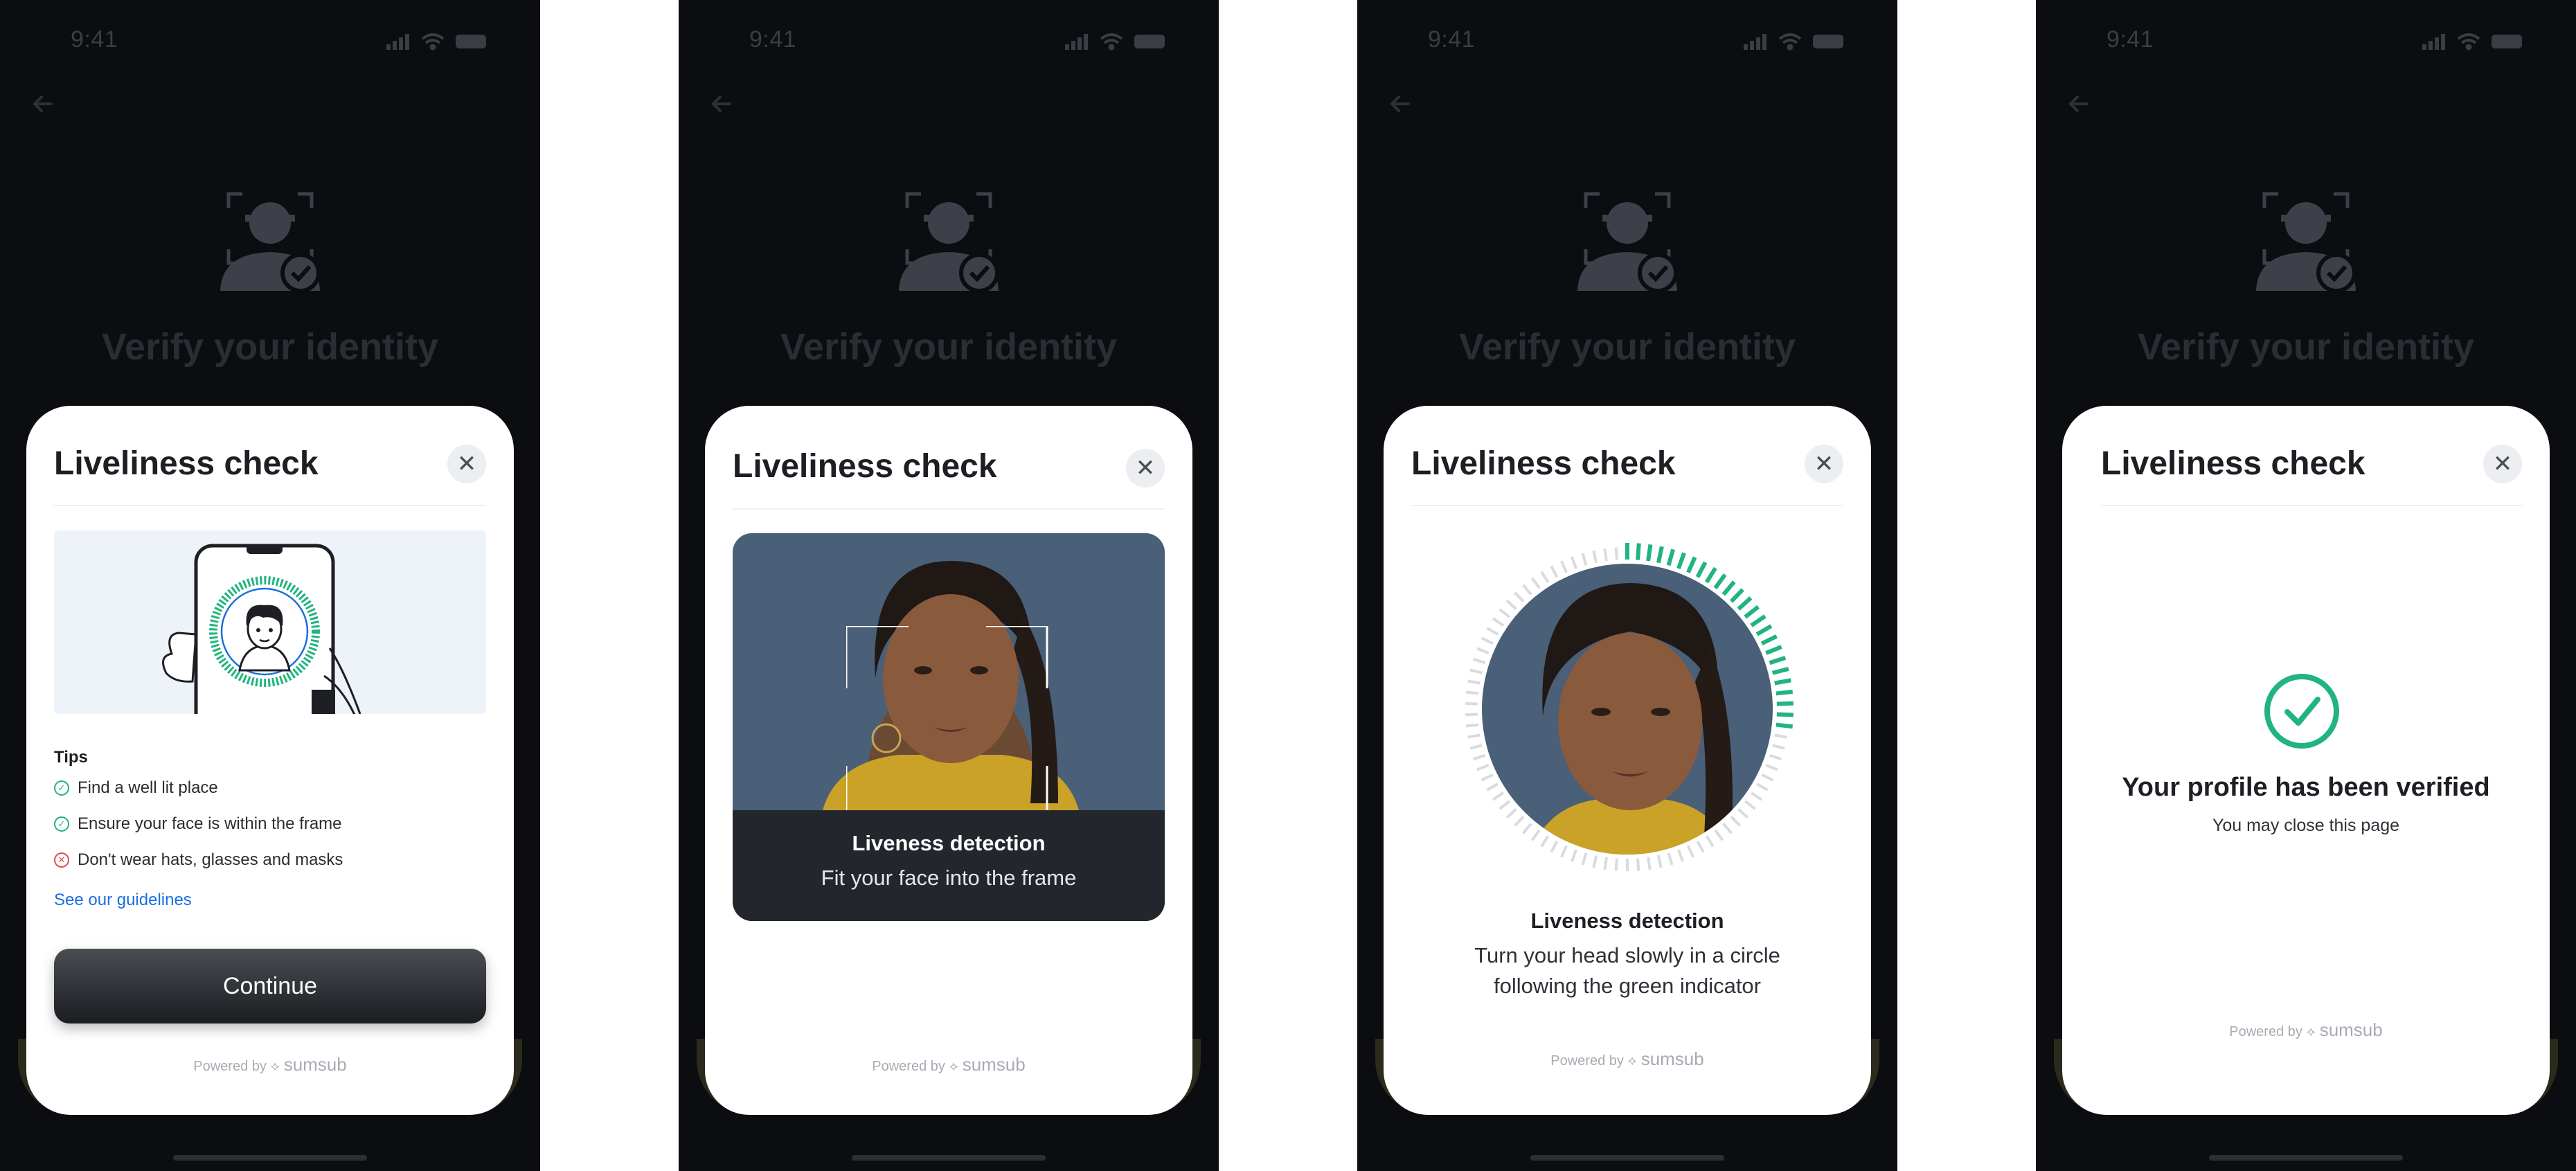  I want to click on continue-button: Continue, so click(270, 986).